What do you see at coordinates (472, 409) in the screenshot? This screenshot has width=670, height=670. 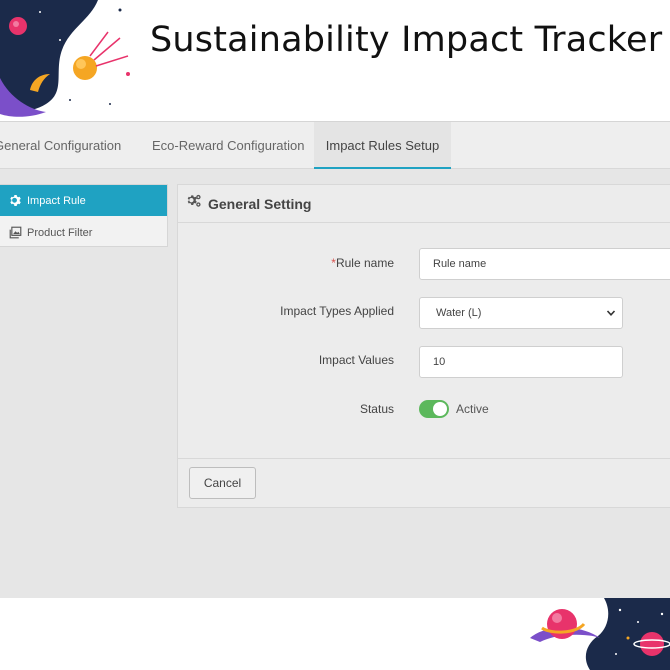 I see `status-value: Active` at bounding box center [472, 409].